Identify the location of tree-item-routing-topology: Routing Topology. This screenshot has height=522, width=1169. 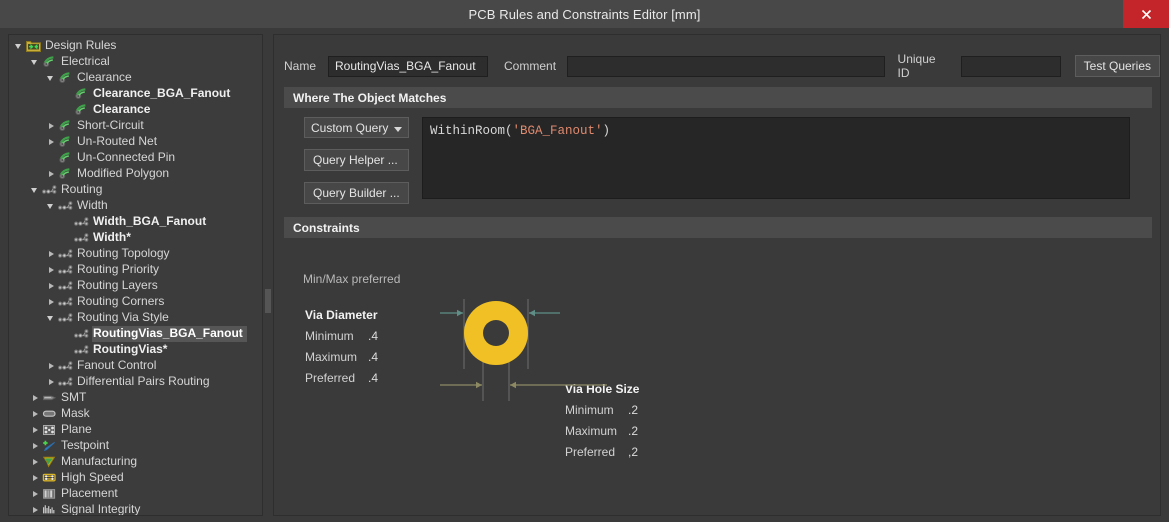
(135, 254).